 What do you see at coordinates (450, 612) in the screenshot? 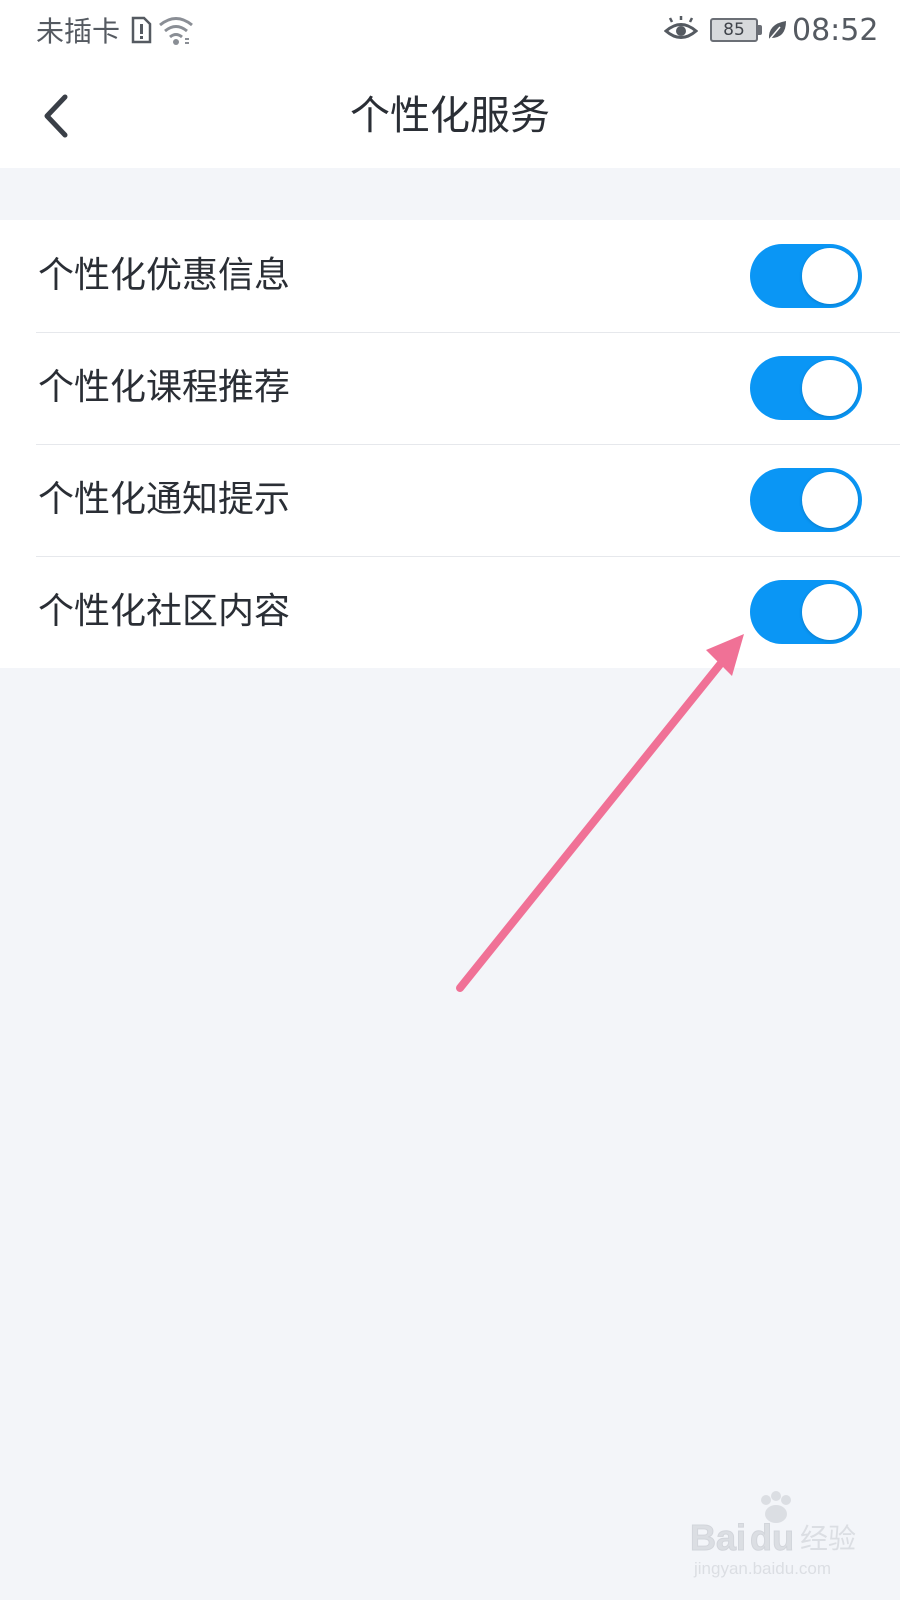
I see `setting-row-community: 个性化社区内容` at bounding box center [450, 612].